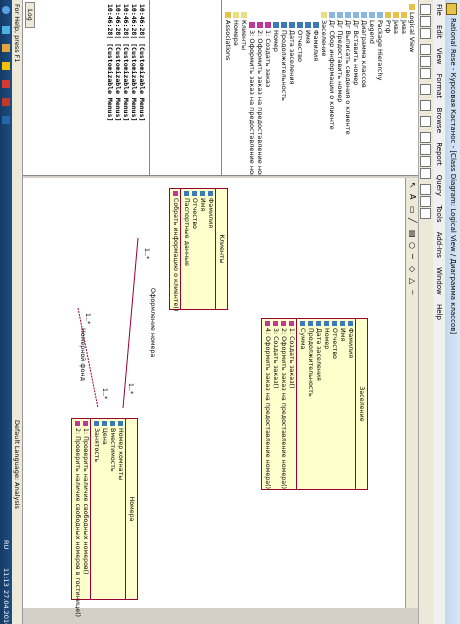  What do you see at coordinates (439, 281) in the screenshot?
I see `menu-window: Window` at bounding box center [439, 281].